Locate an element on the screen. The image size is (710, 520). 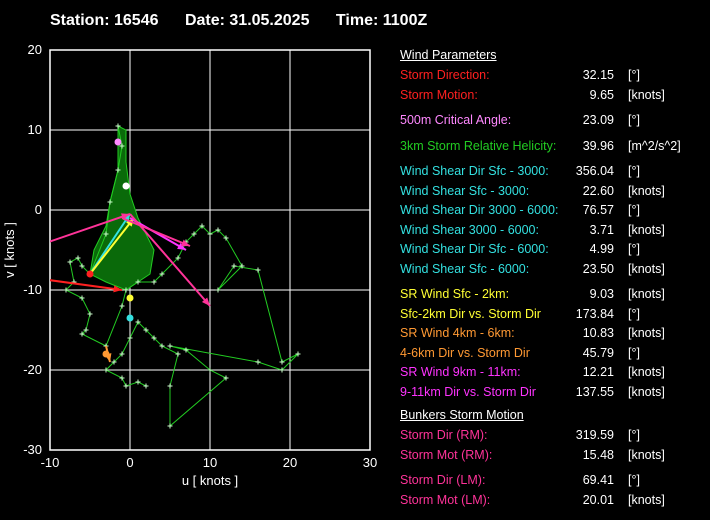
y-tick-label: 10 is located at coordinates (35, 129).